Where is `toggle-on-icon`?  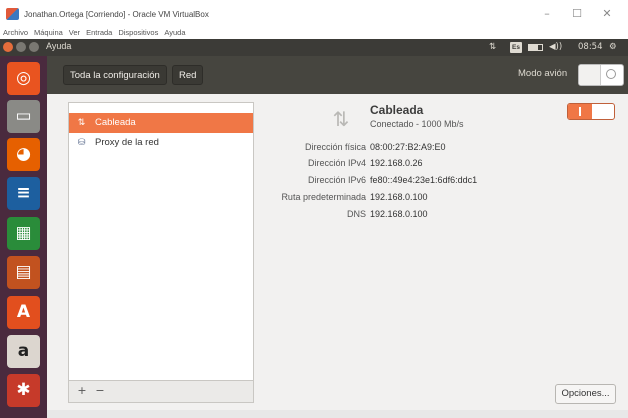 toggle-on-icon is located at coordinates (580, 111).